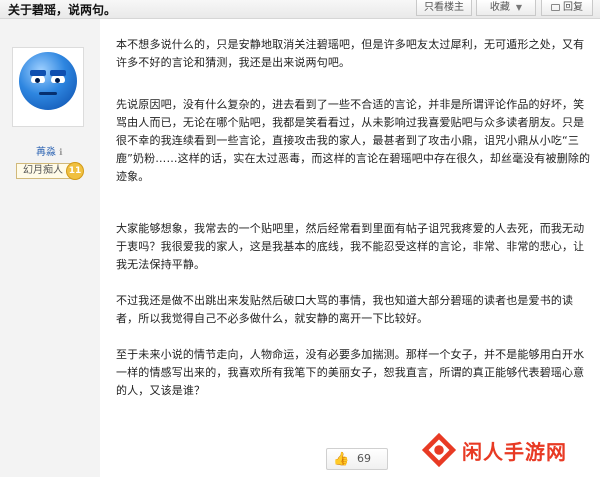 The height and width of the screenshot is (477, 600). I want to click on username-text: 苒淼, so click(46, 152).